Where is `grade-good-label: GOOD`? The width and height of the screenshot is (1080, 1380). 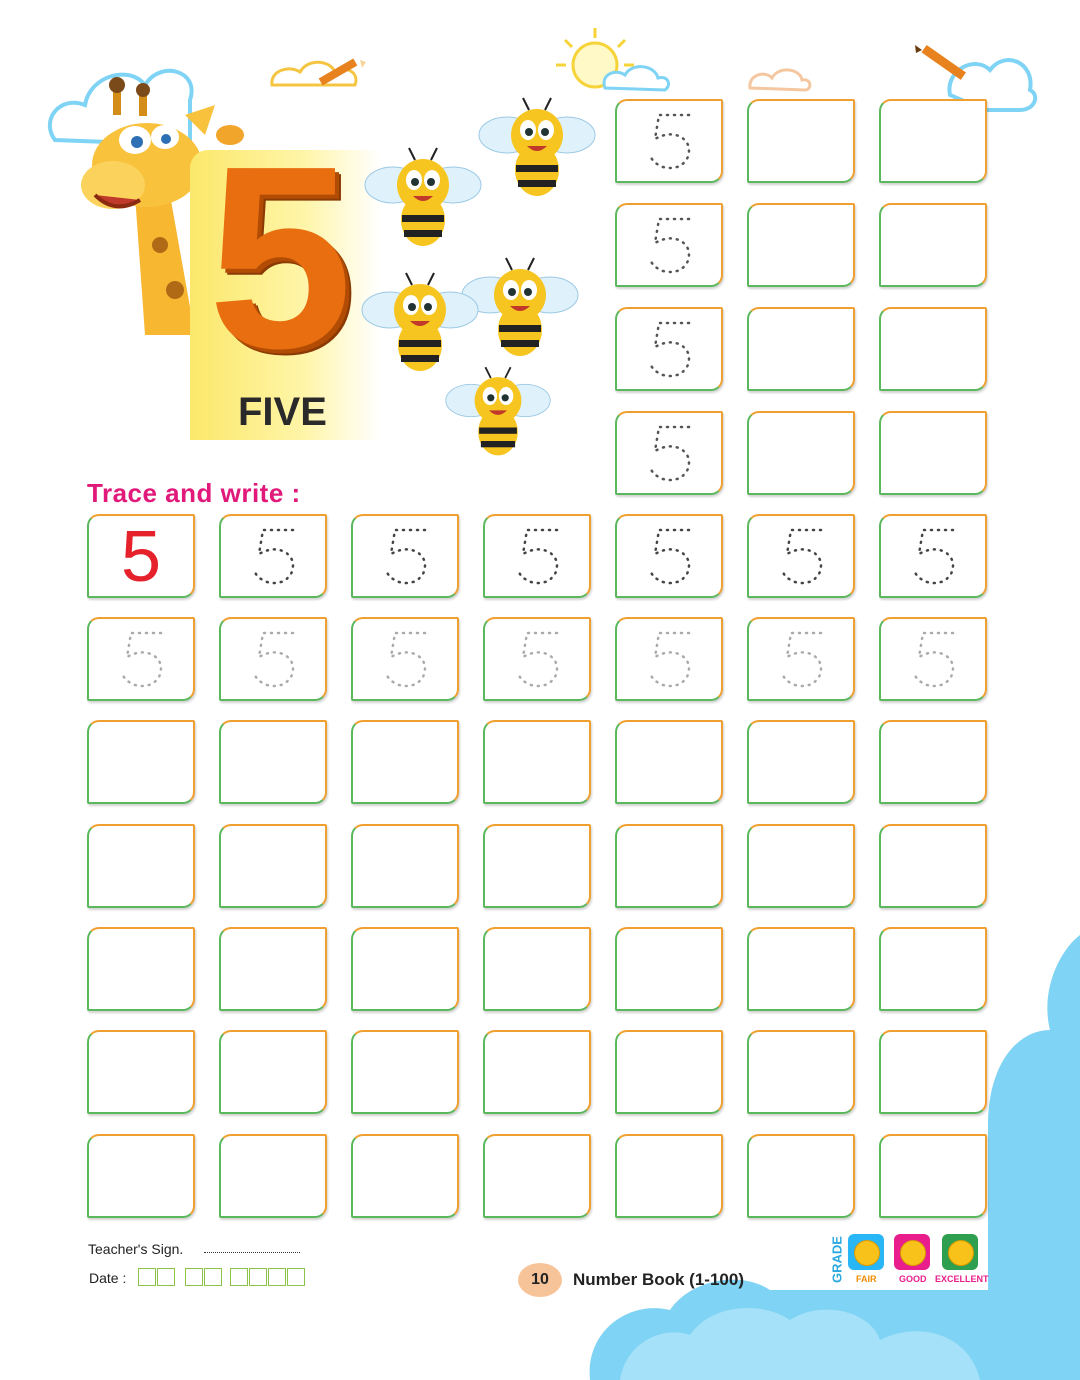
grade-good-label: GOOD is located at coordinates (913, 1279).